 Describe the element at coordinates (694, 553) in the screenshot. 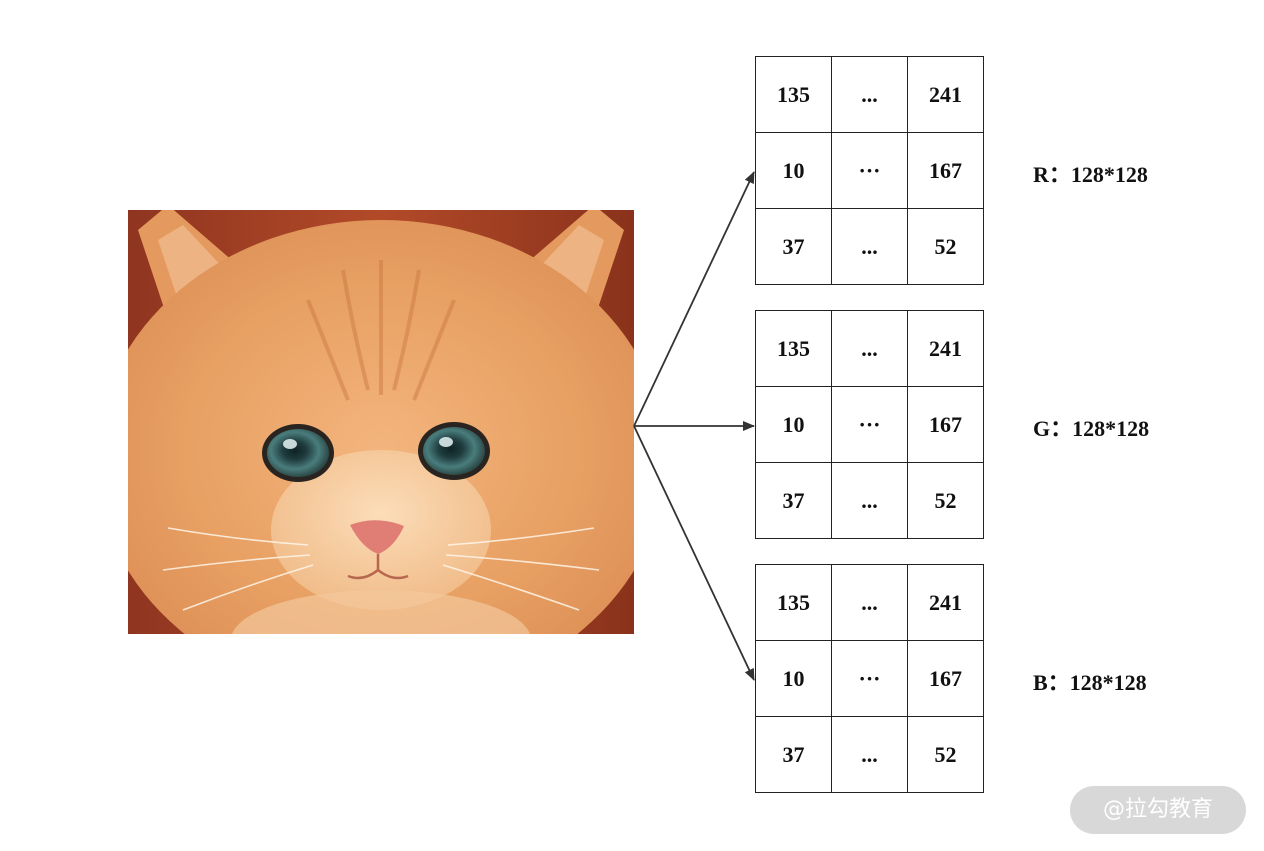

I see `arrow-to-b` at that location.